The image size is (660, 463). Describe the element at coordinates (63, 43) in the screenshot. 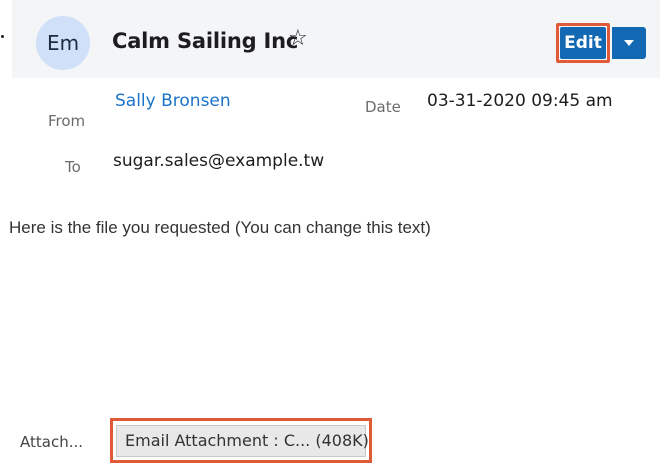

I see `avatar: Em` at that location.